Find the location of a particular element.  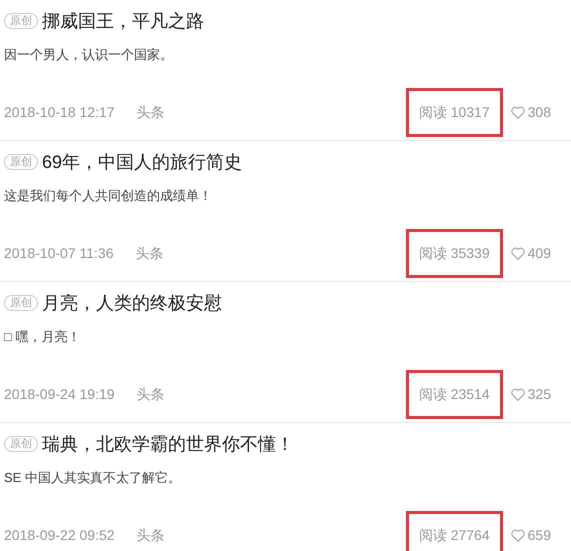

like-count: 325 is located at coordinates (539, 394).